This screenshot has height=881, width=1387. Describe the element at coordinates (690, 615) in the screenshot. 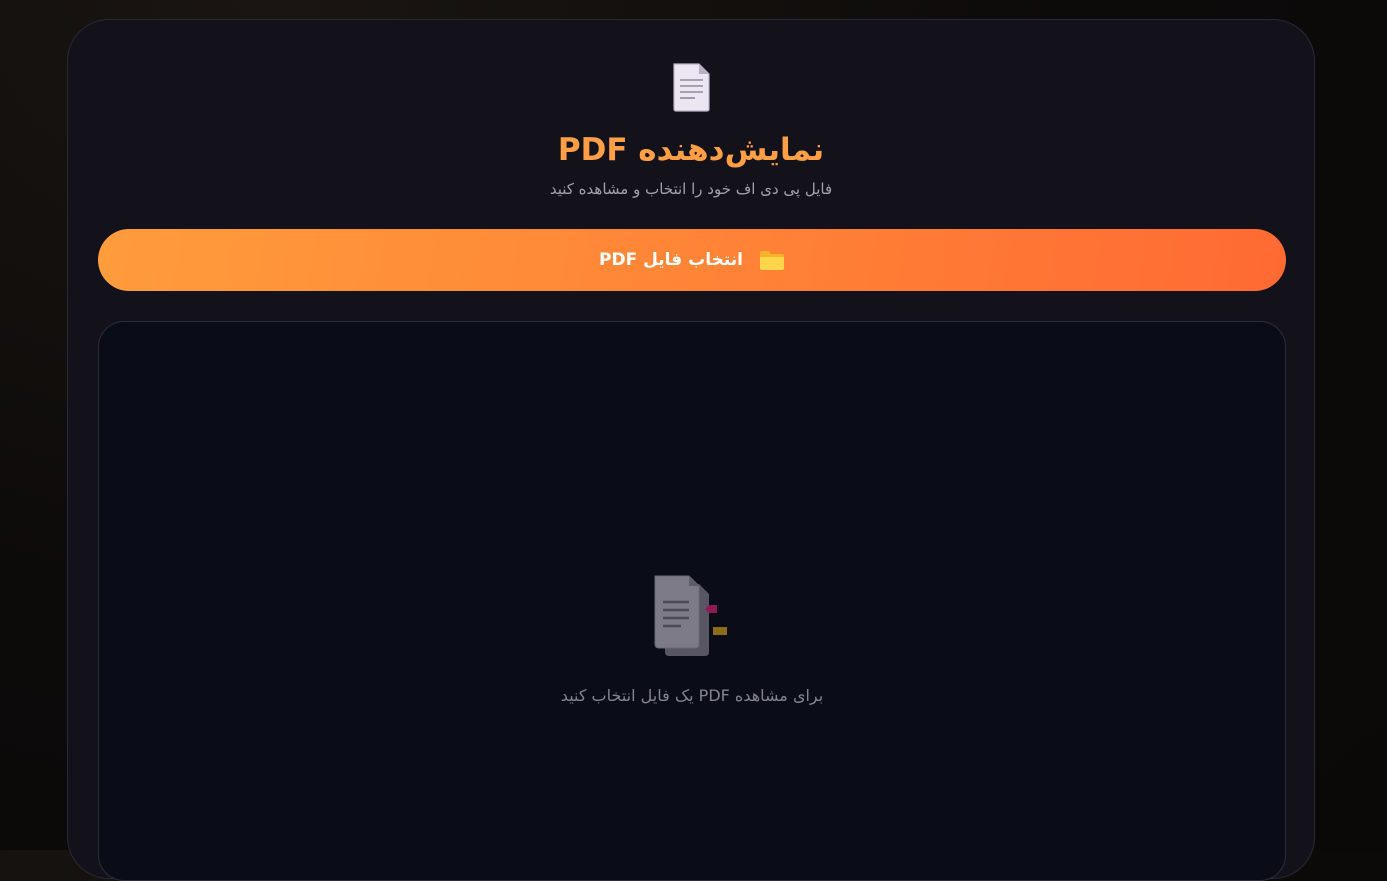

I see `bookmark-tabs-icon` at that location.